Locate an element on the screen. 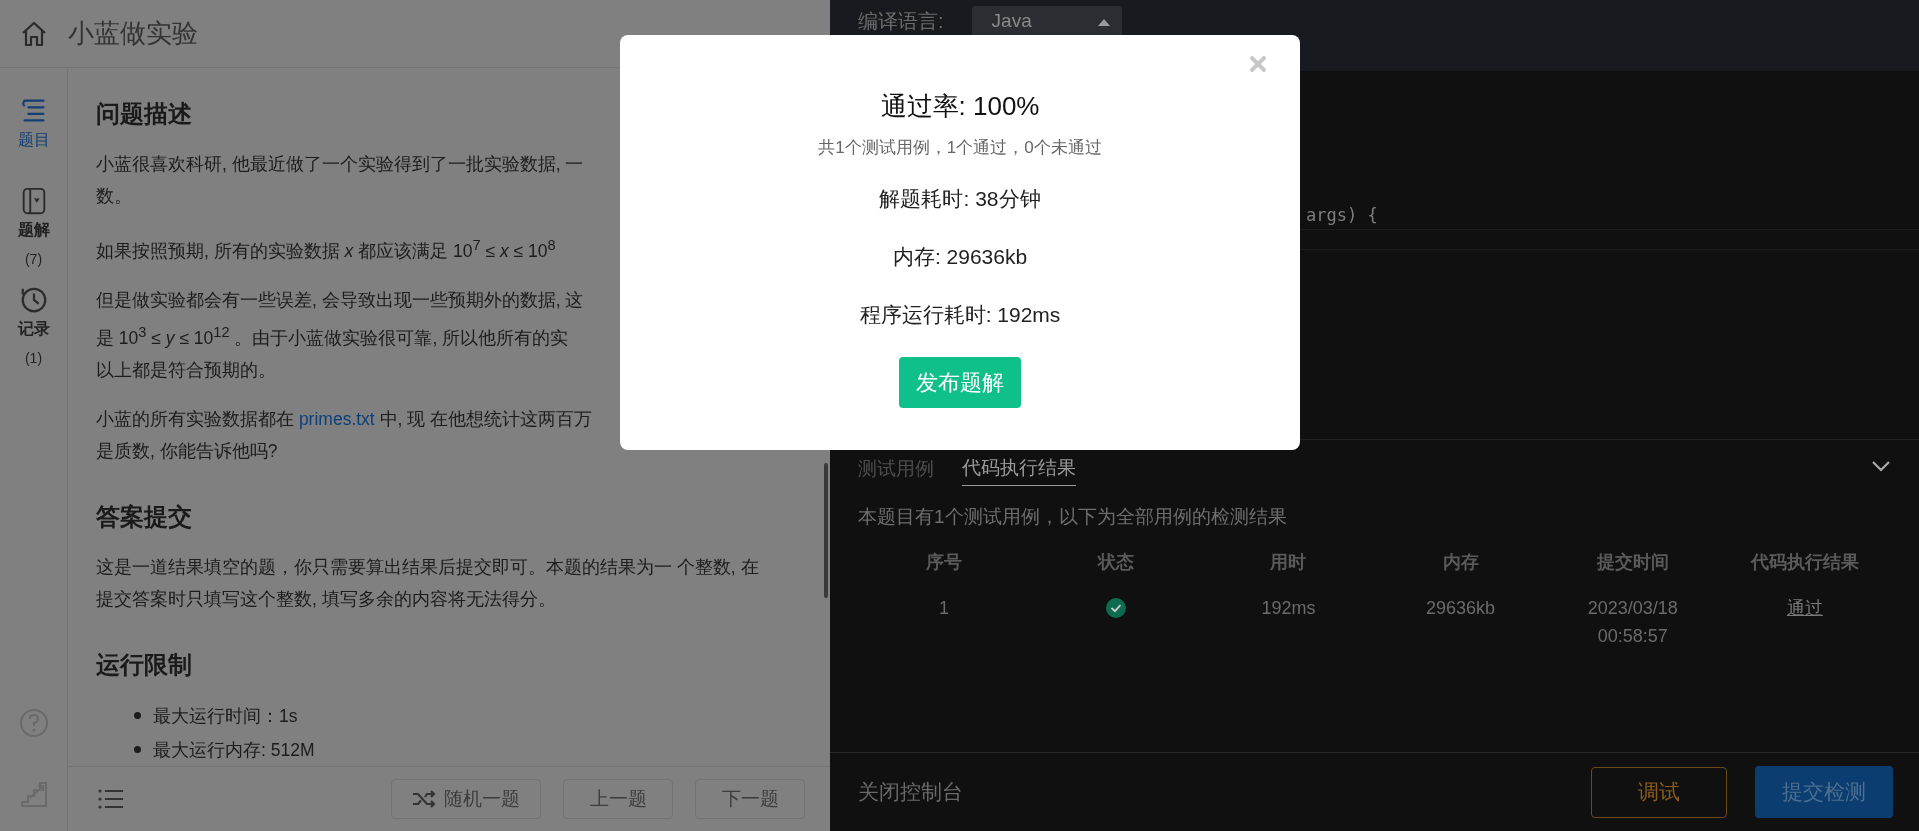  language-label: 编译语言: is located at coordinates (901, 21).